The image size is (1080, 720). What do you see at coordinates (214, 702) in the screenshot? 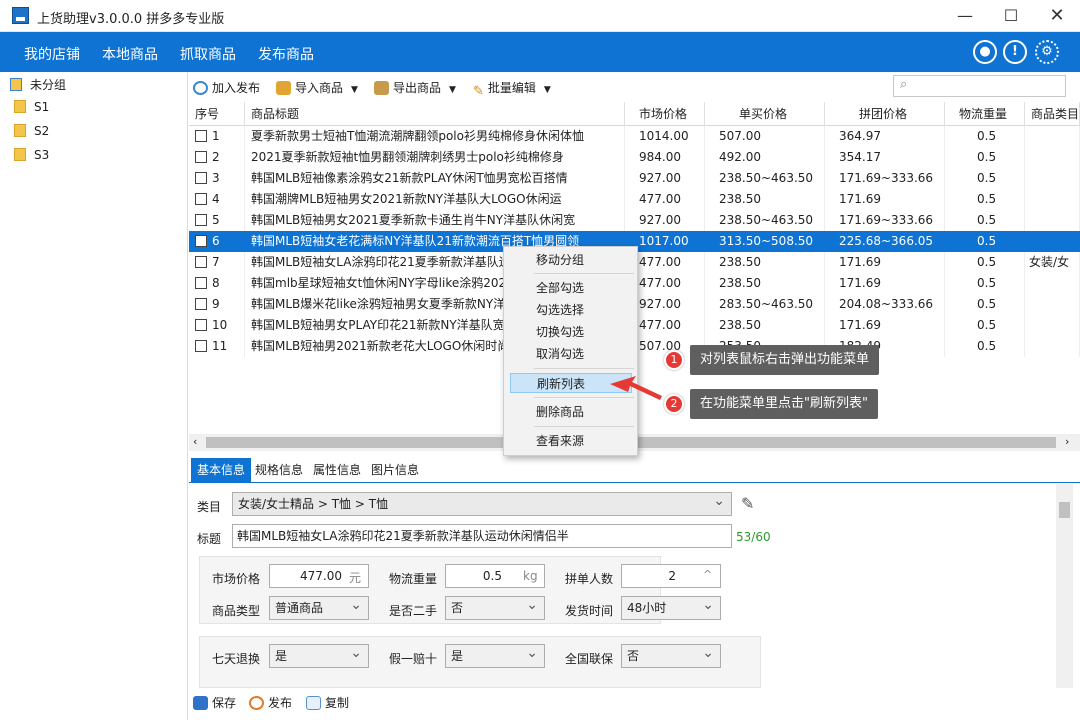
I see `save-button: 保存` at bounding box center [214, 702].